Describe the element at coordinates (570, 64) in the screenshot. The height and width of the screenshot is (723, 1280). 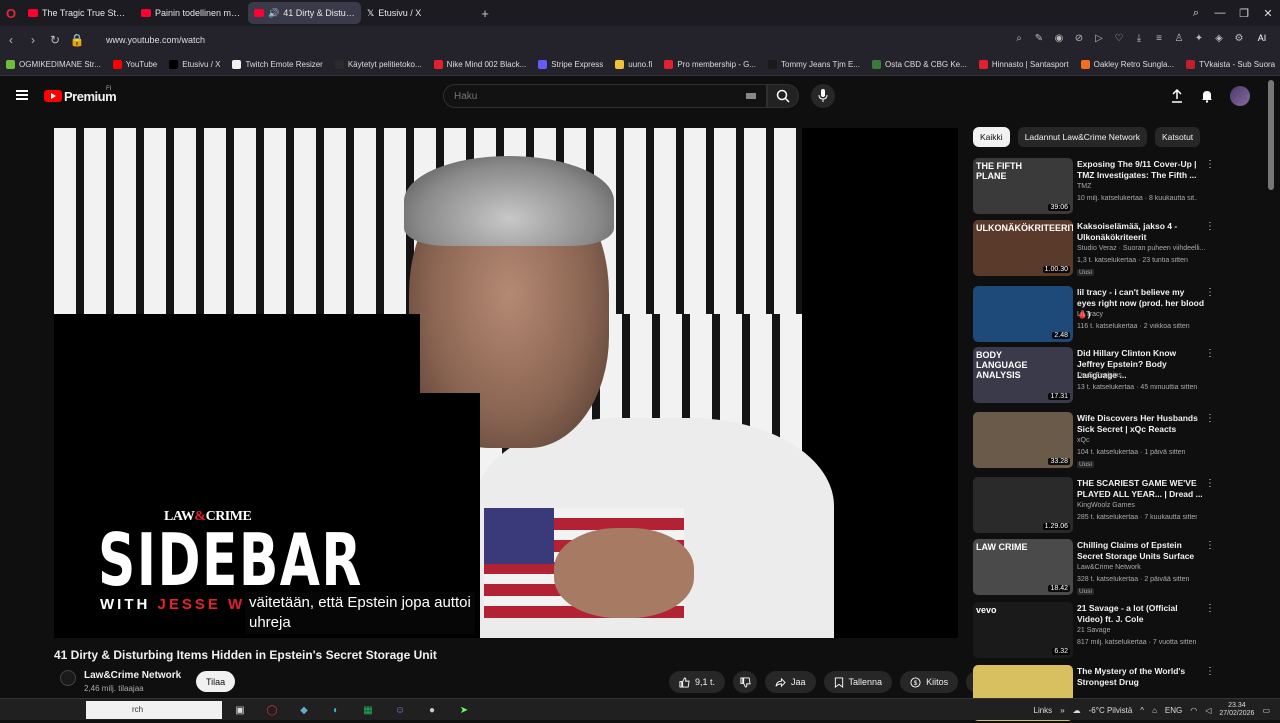
I see `bookmark-item: Stripe Express` at that location.